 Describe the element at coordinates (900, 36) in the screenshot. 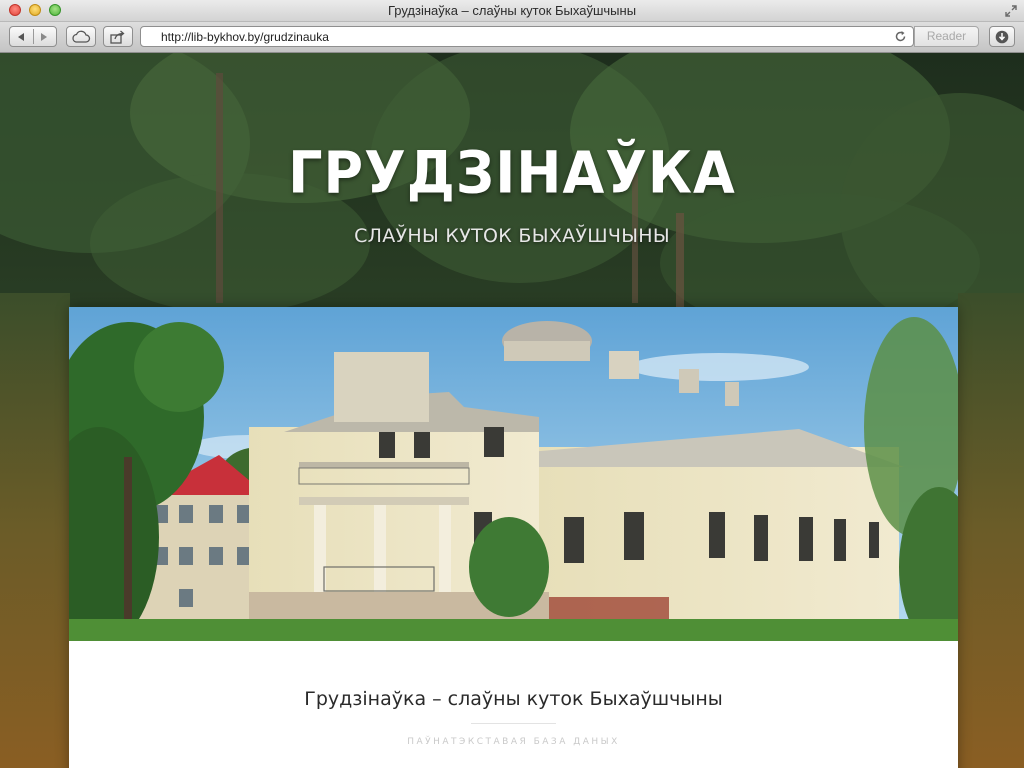

I see `reload-icon` at that location.